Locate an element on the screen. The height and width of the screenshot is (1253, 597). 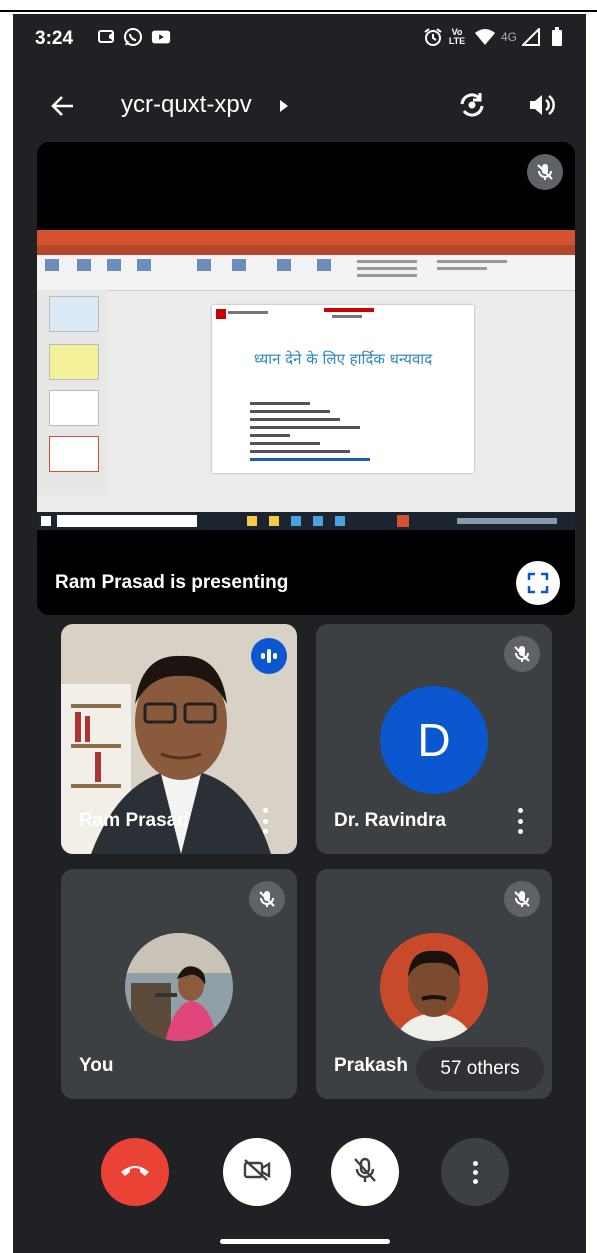
back-arrow-icon is located at coordinates (63, 108).